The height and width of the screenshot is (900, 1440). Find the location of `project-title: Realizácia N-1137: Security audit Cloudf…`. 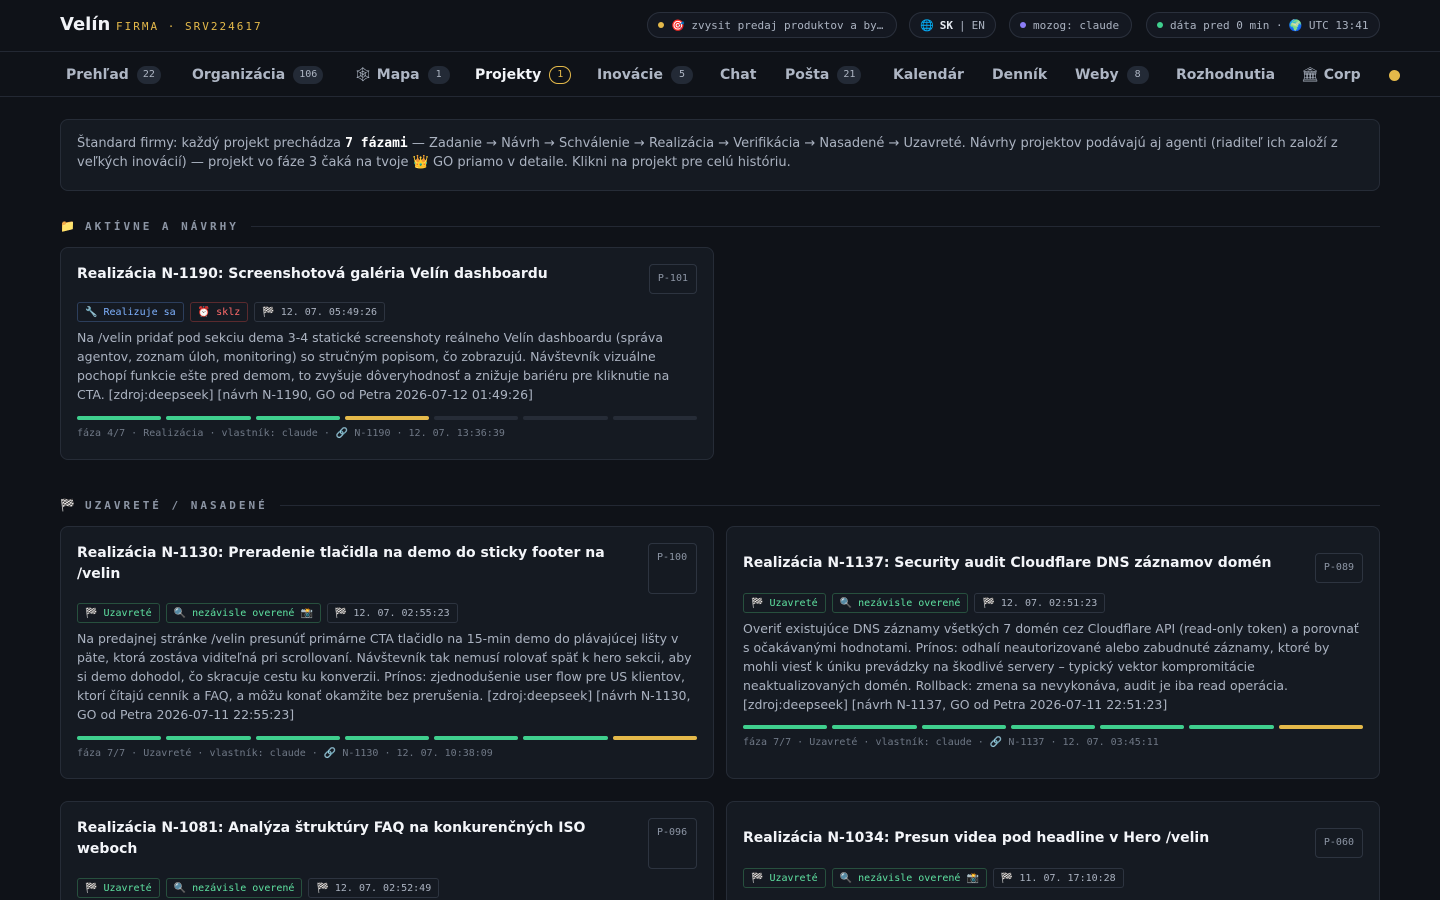

project-title: Realizácia N-1137: Security audit Cloudf… is located at coordinates (1018, 563).